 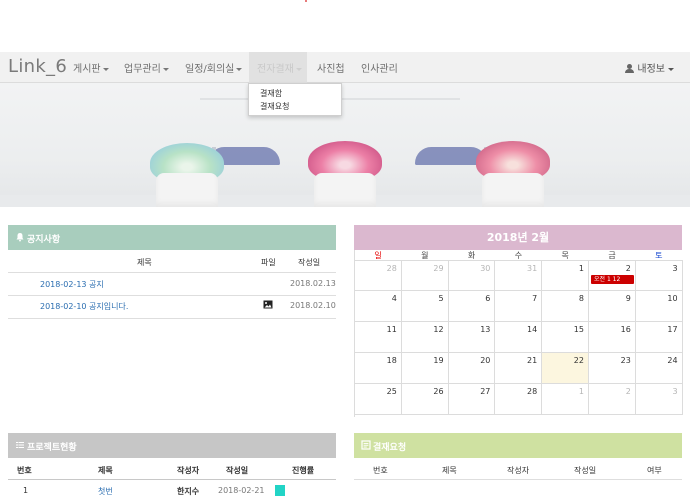 I want to click on calendar-day-cell: 15, so click(x=565, y=337).